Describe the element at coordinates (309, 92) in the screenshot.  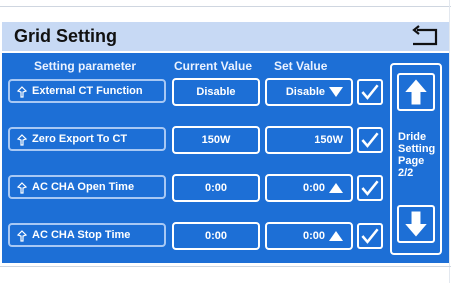
I see `set-value-external-ct: Disable` at that location.